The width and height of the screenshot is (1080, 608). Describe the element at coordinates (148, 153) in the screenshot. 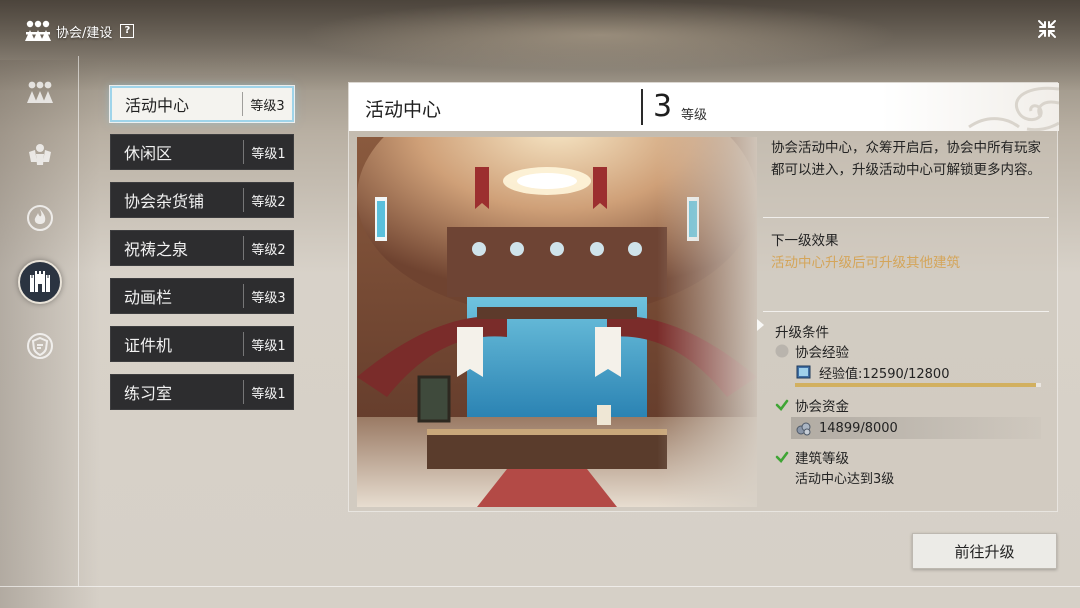

I see `building-name: 休闲区` at that location.